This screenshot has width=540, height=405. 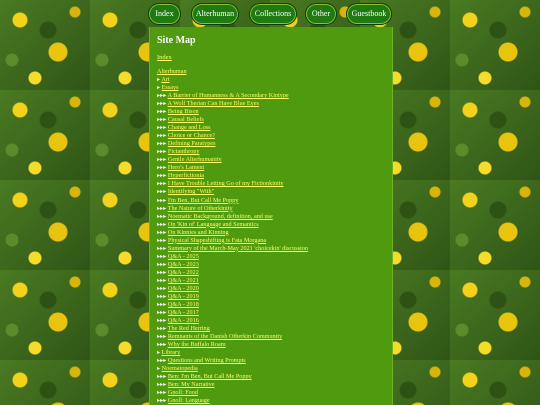 What do you see at coordinates (272, 168) in the screenshot?
I see `tree-item: ▸▸▸ Hero's Lament` at bounding box center [272, 168].